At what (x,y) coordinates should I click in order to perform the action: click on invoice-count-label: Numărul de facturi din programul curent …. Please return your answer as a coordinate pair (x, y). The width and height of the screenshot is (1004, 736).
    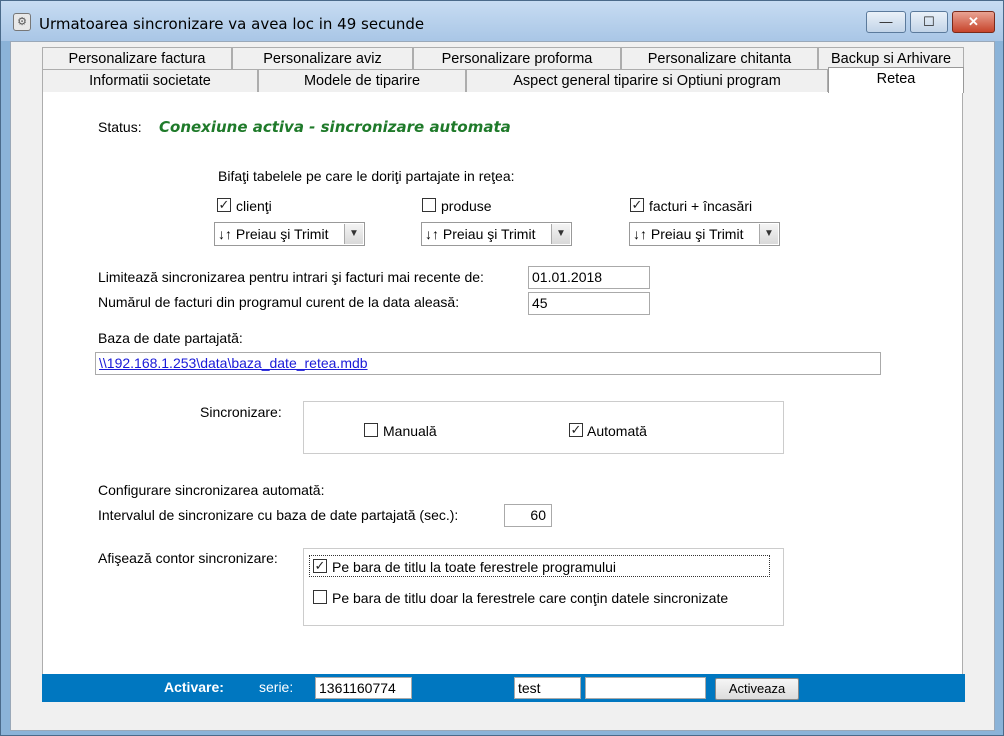
    Looking at the image, I should click on (279, 302).